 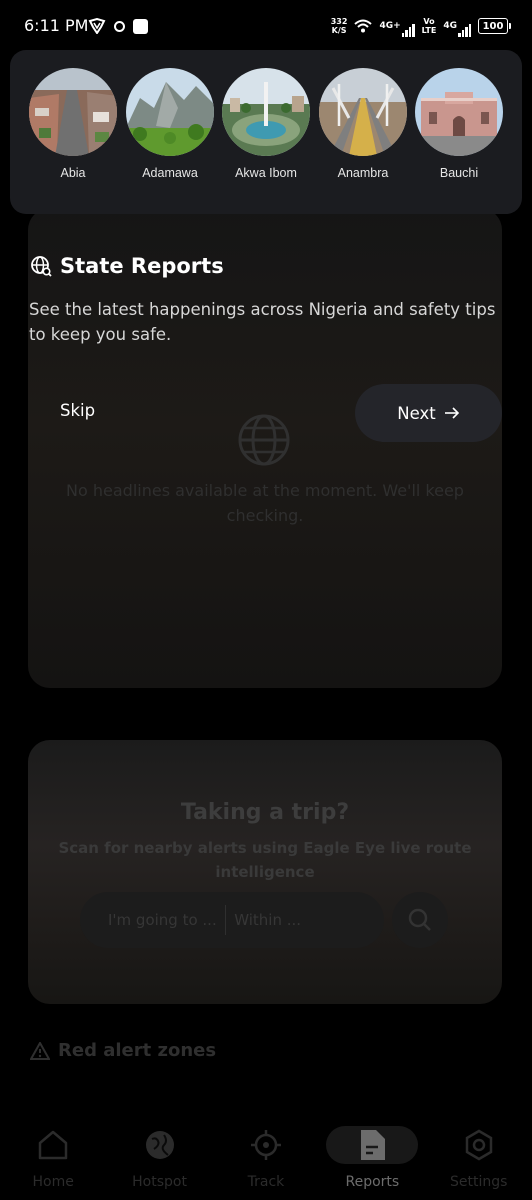 I want to click on network-speed: 332 K/S, so click(x=339, y=26).